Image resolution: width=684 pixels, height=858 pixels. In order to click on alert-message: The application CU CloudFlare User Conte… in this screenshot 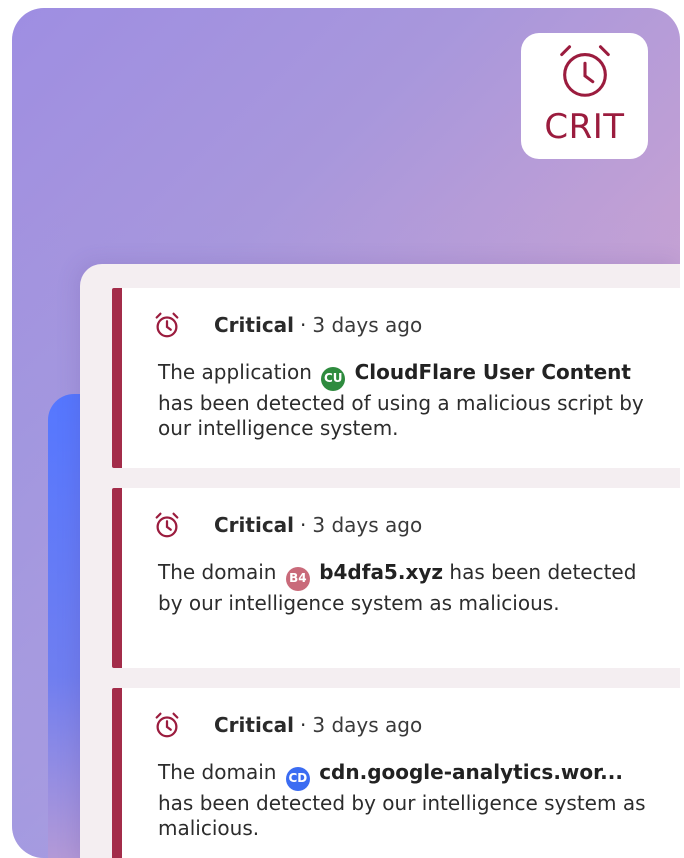, I will do `click(408, 400)`.